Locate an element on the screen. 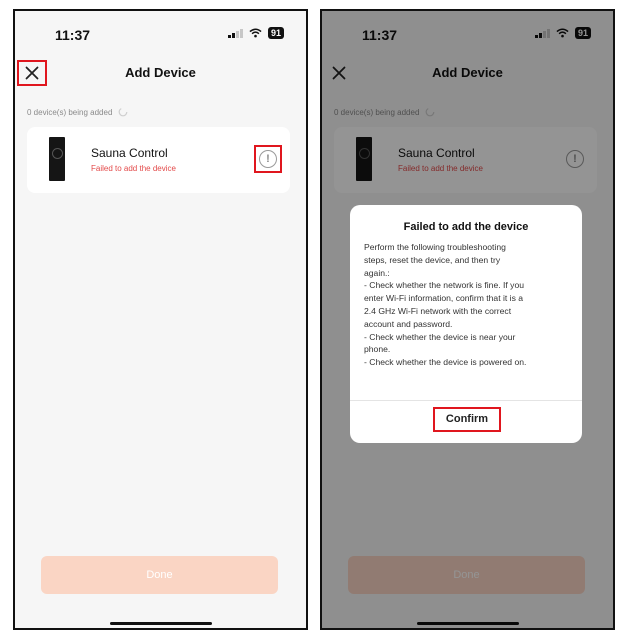  nav-bar: Add Device is located at coordinates (160, 72).